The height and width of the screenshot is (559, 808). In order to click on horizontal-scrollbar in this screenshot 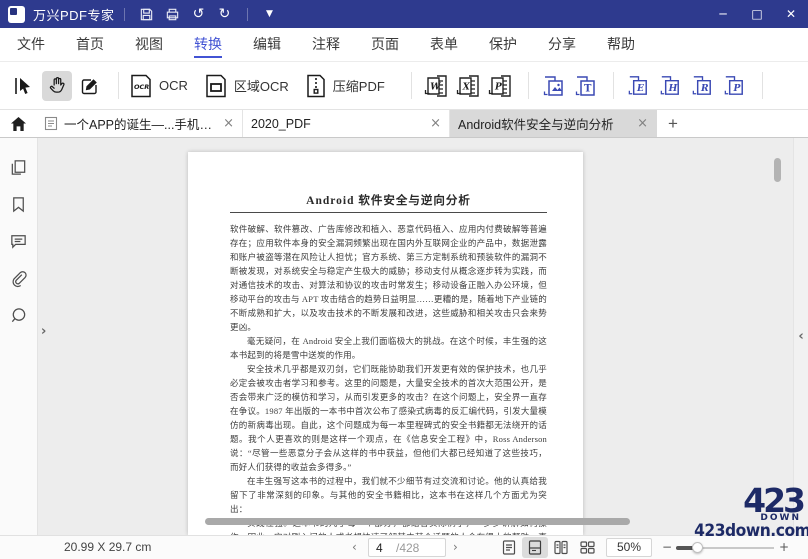, I will do `click(417, 521)`.